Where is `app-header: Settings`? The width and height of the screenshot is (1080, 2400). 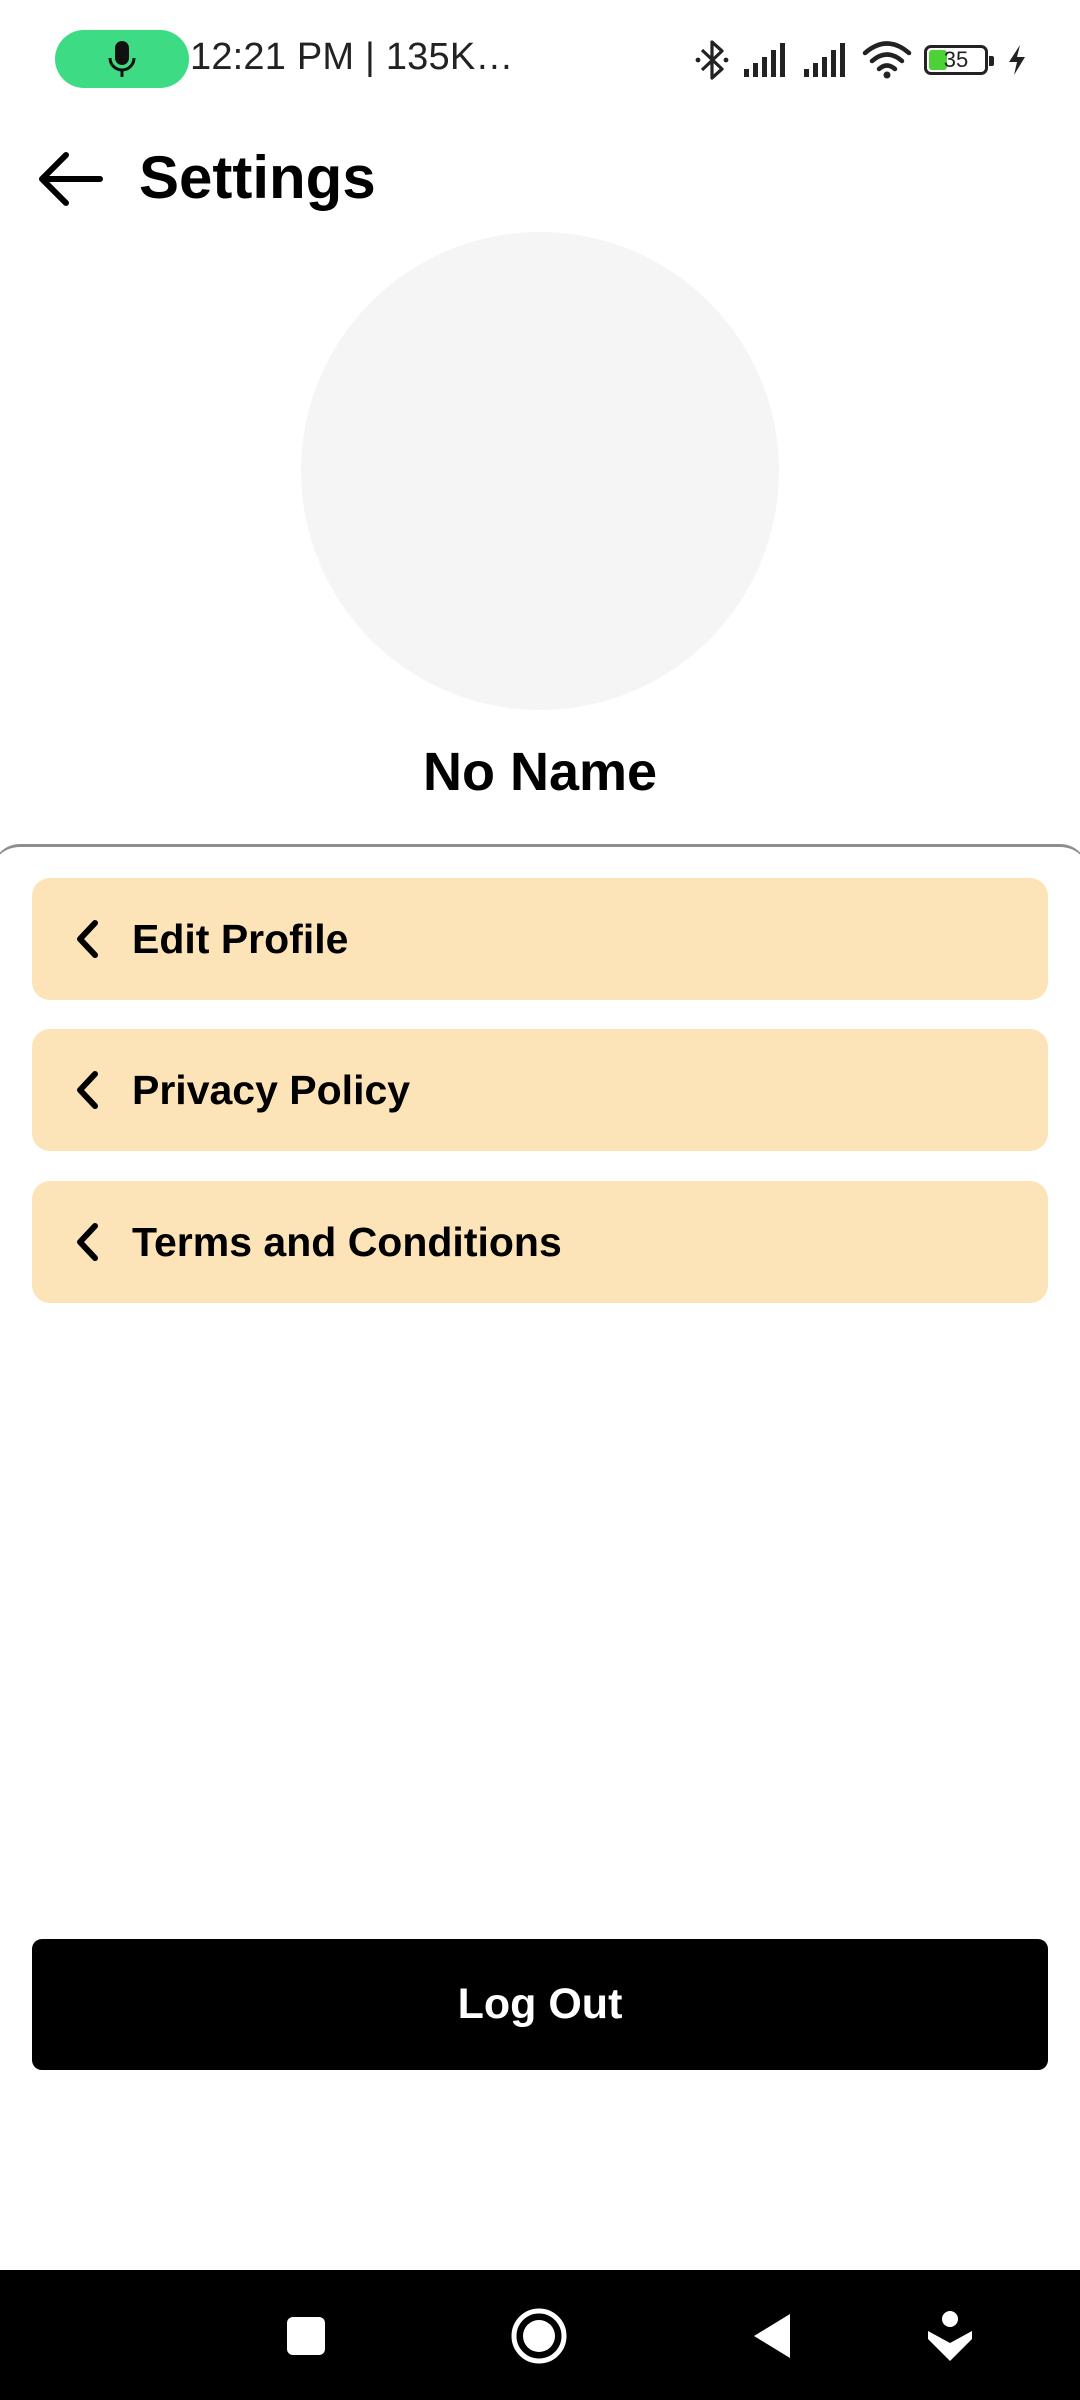 app-header: Settings is located at coordinates (540, 179).